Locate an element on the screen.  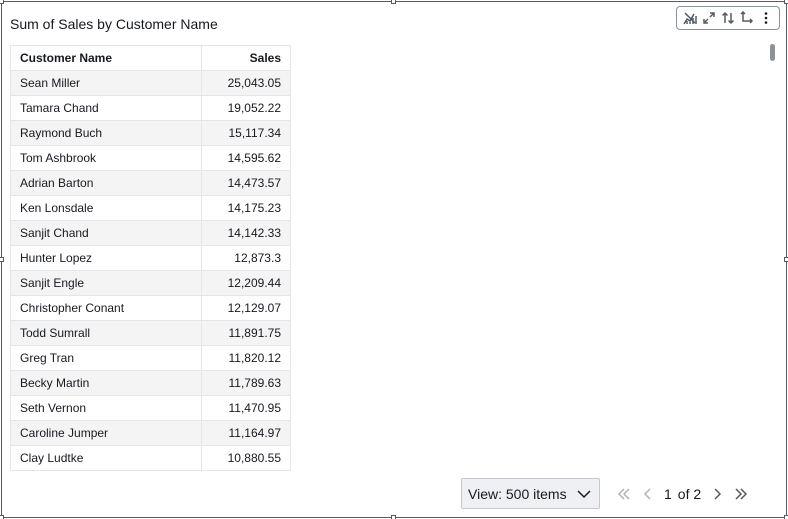
table-row: Seth Vernon 11,470.95 is located at coordinates (150, 408).